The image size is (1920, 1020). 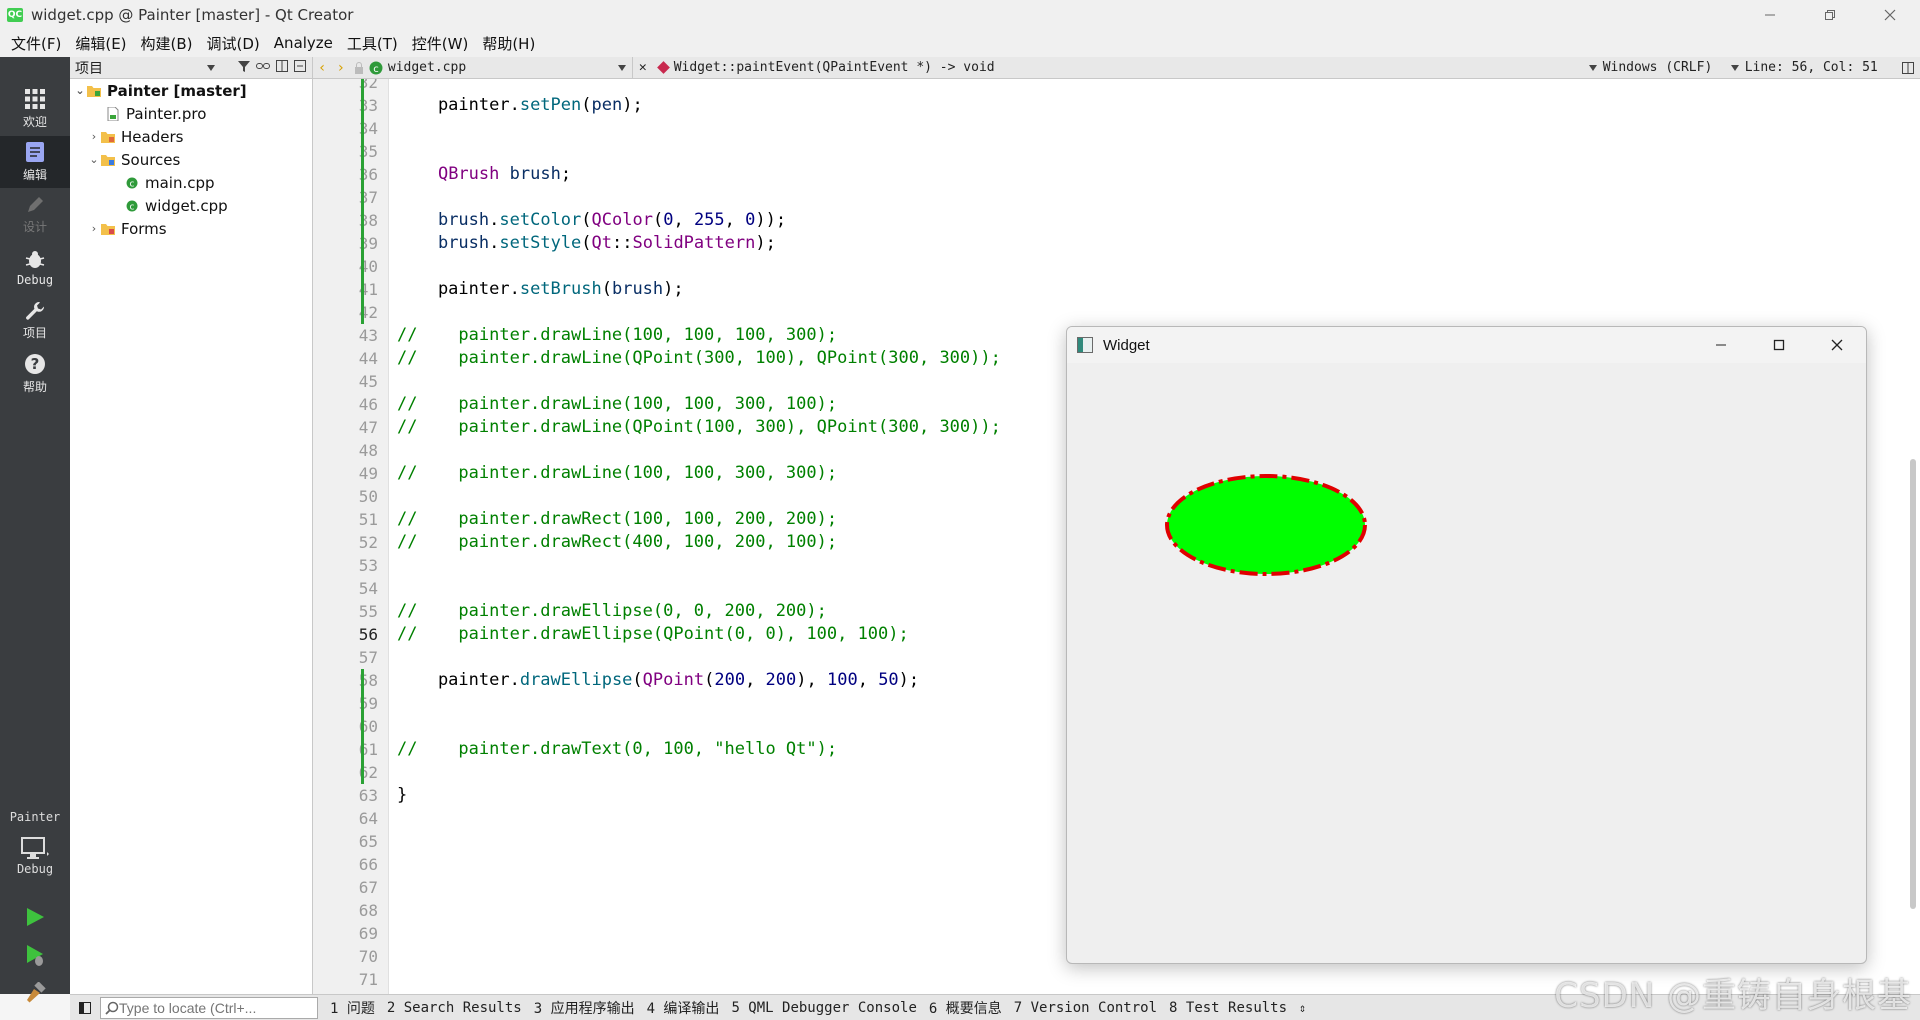 I want to click on close-pane-icon, so click(x=300, y=66).